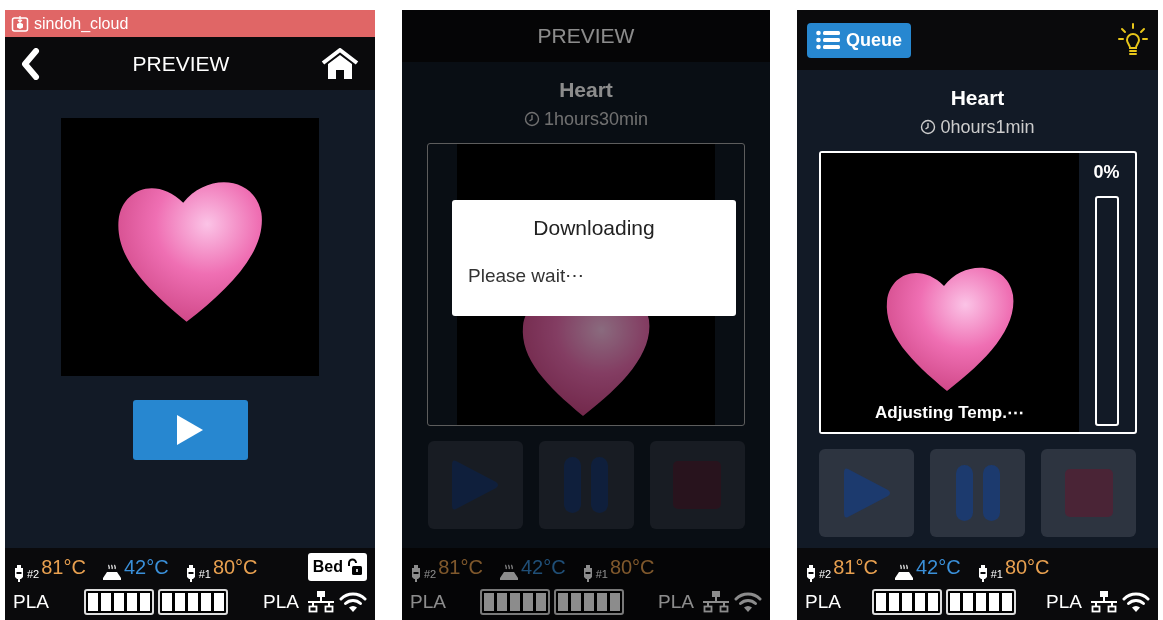  I want to click on bed-lock-button: Bed, so click(337, 567).